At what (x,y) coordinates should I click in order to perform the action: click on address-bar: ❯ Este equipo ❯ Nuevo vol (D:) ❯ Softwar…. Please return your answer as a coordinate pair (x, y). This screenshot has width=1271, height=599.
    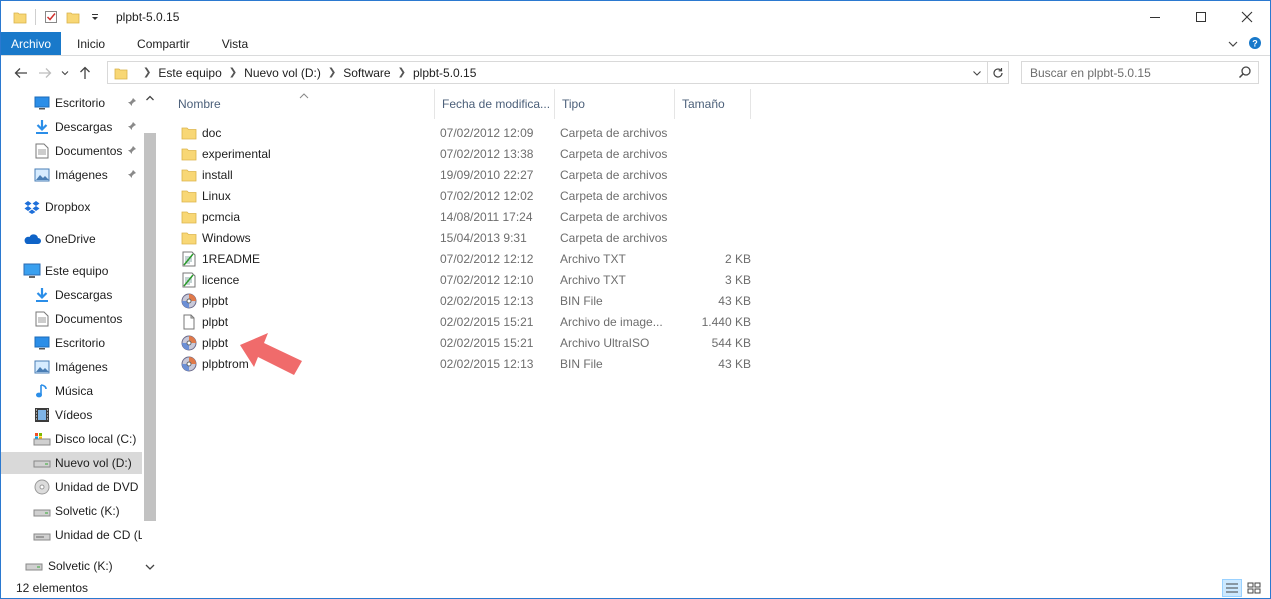
    Looking at the image, I should click on (558, 72).